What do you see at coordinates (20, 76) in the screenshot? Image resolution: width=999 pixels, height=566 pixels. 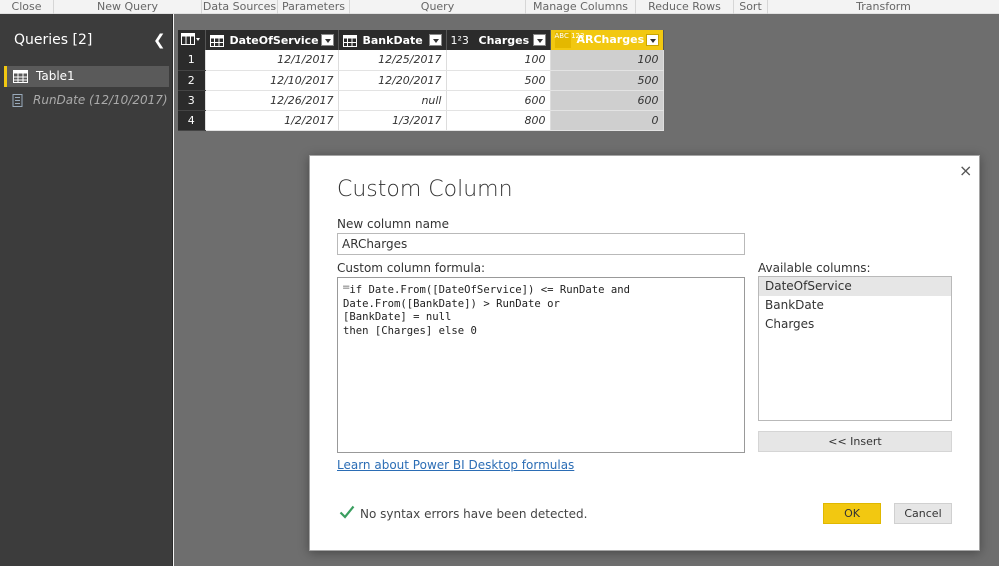 I see `table-icon` at bounding box center [20, 76].